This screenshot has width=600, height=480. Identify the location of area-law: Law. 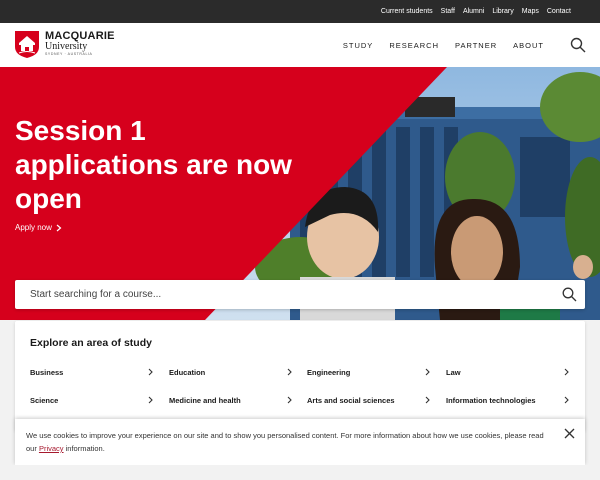
(507, 372).